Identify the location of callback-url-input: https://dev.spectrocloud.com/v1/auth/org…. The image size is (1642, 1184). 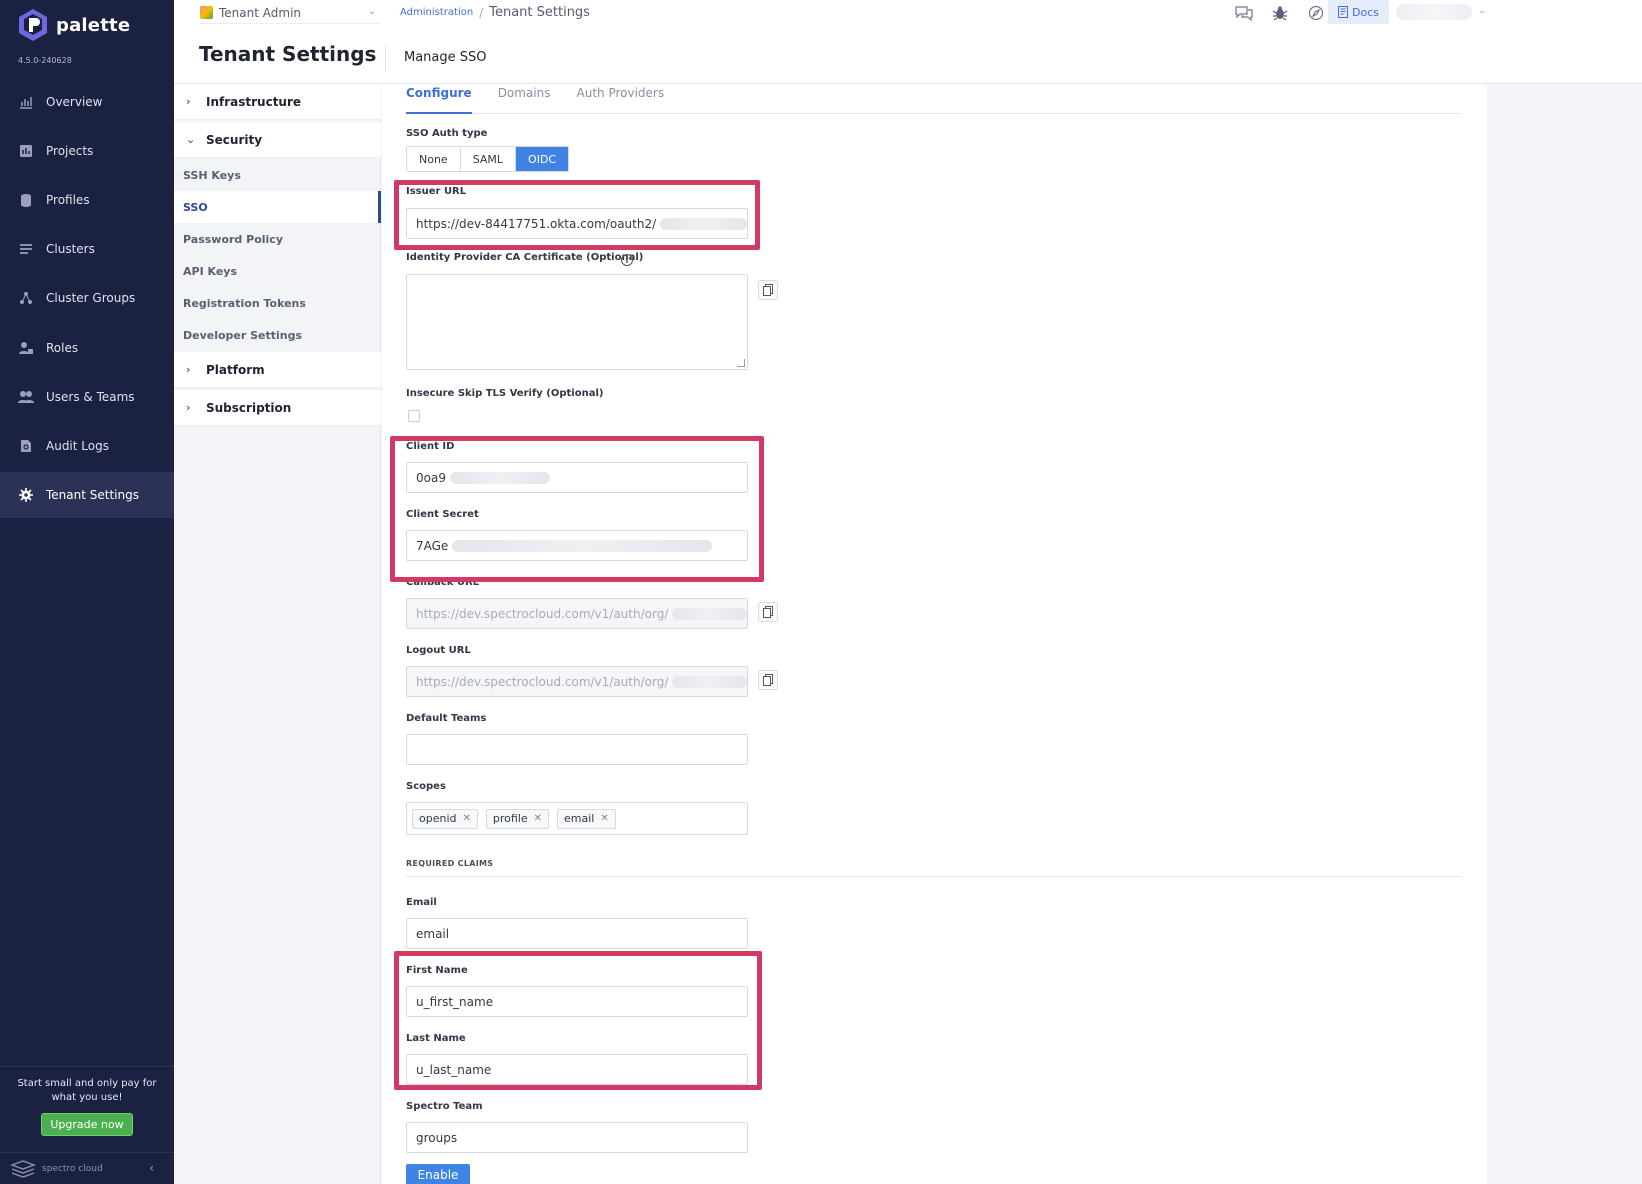
(577, 613).